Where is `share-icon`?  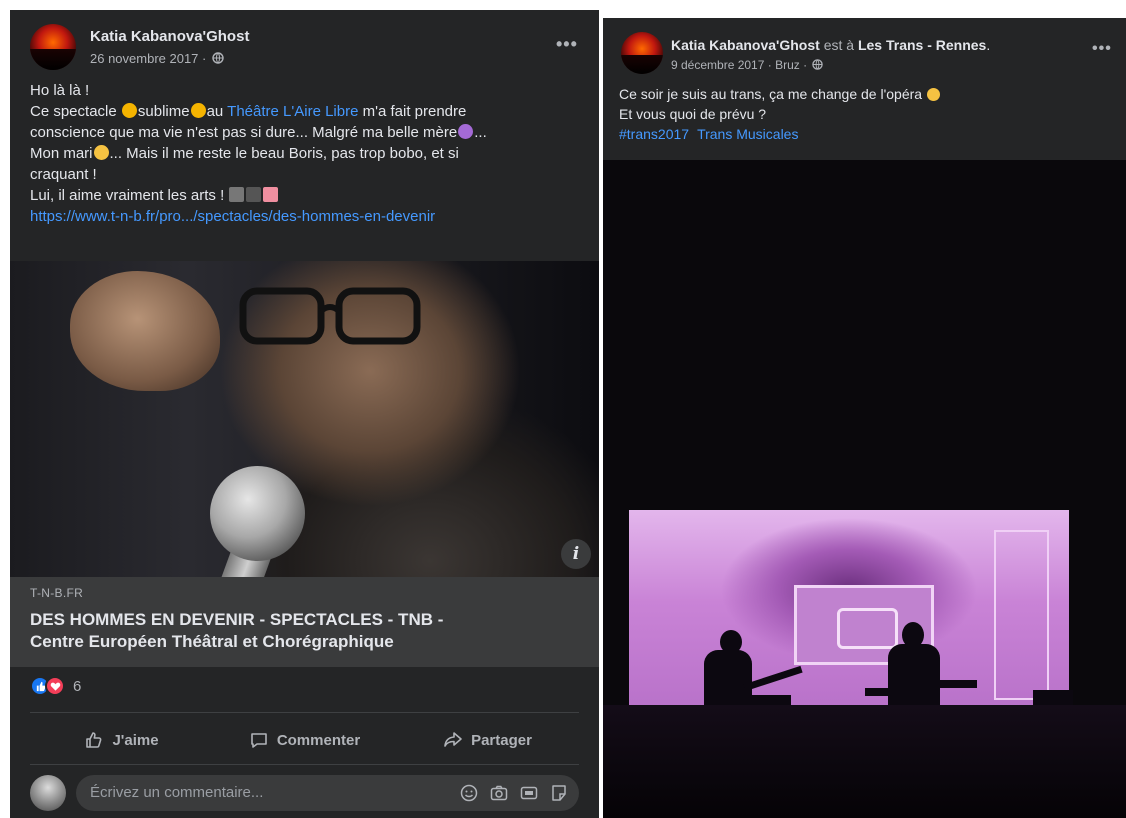
share-icon is located at coordinates (453, 739).